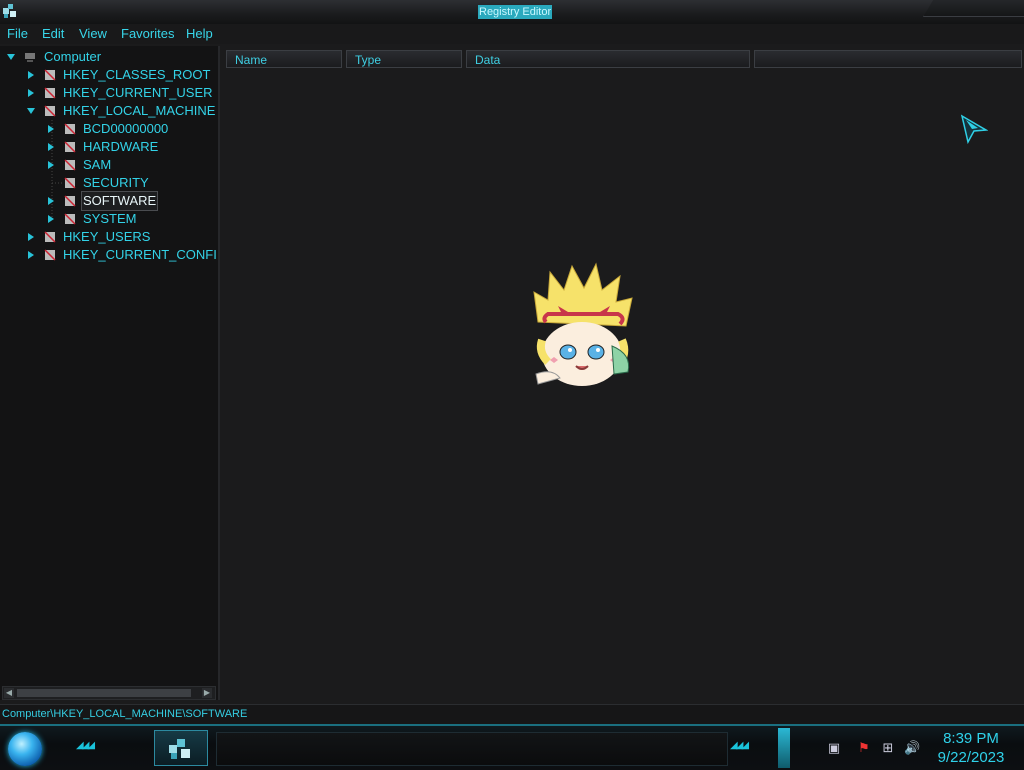 The width and height of the screenshot is (1024, 770). Describe the element at coordinates (888, 748) in the screenshot. I see `network-icon: ⊞` at that location.